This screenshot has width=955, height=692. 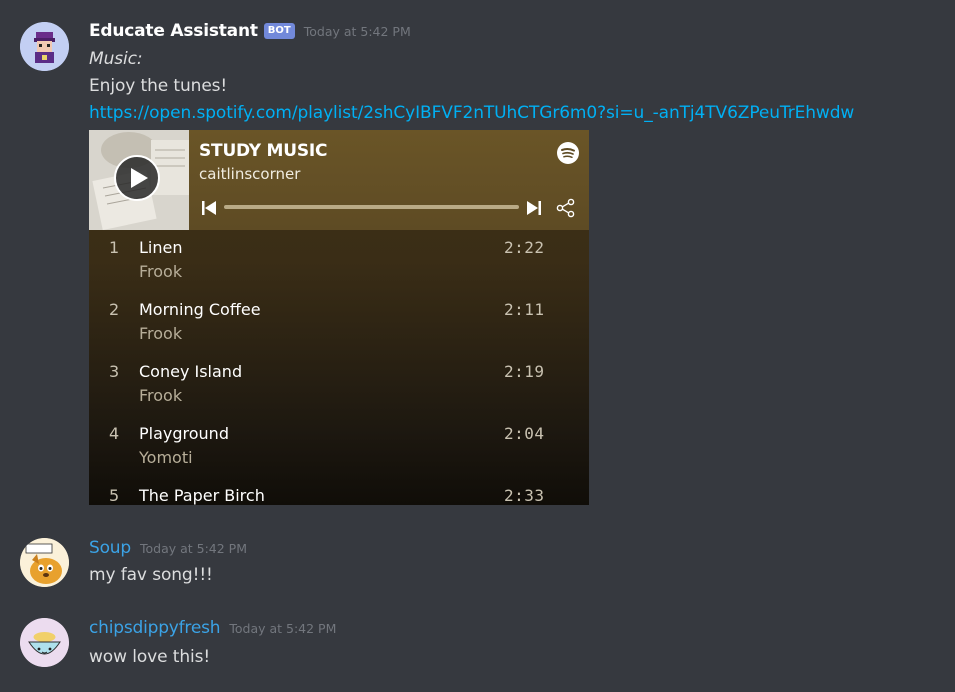 What do you see at coordinates (166, 457) in the screenshot?
I see `track-artist: Yomoti` at bounding box center [166, 457].